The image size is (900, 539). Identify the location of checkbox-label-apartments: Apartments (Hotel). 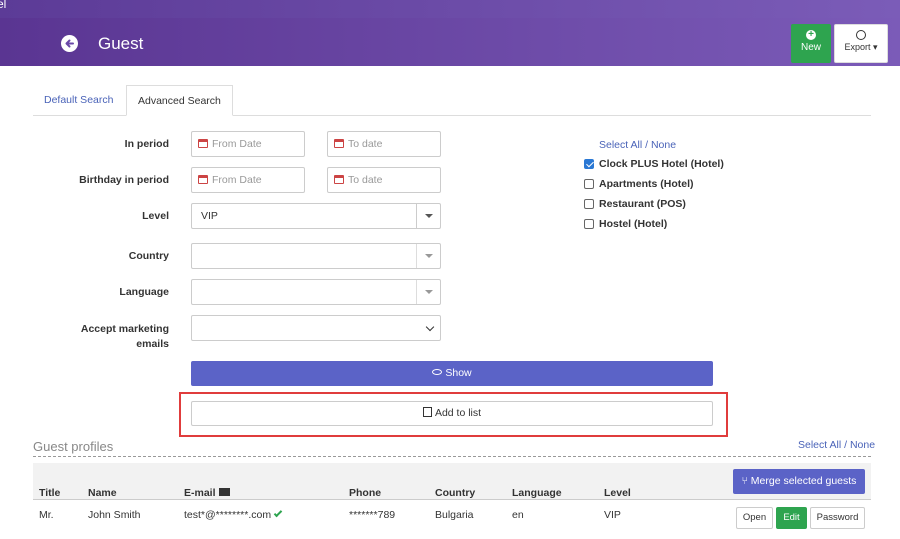
(646, 184).